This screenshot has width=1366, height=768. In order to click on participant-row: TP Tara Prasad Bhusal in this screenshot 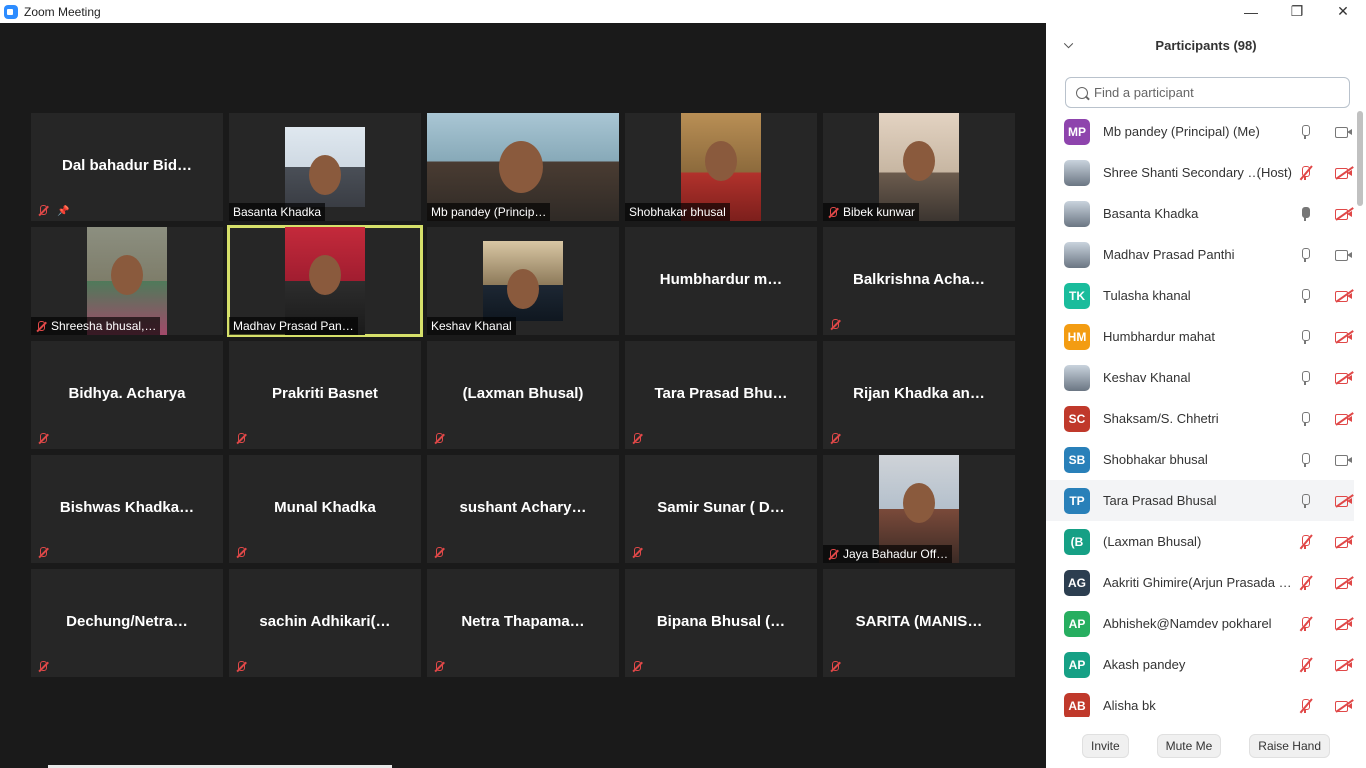, I will do `click(1200, 500)`.